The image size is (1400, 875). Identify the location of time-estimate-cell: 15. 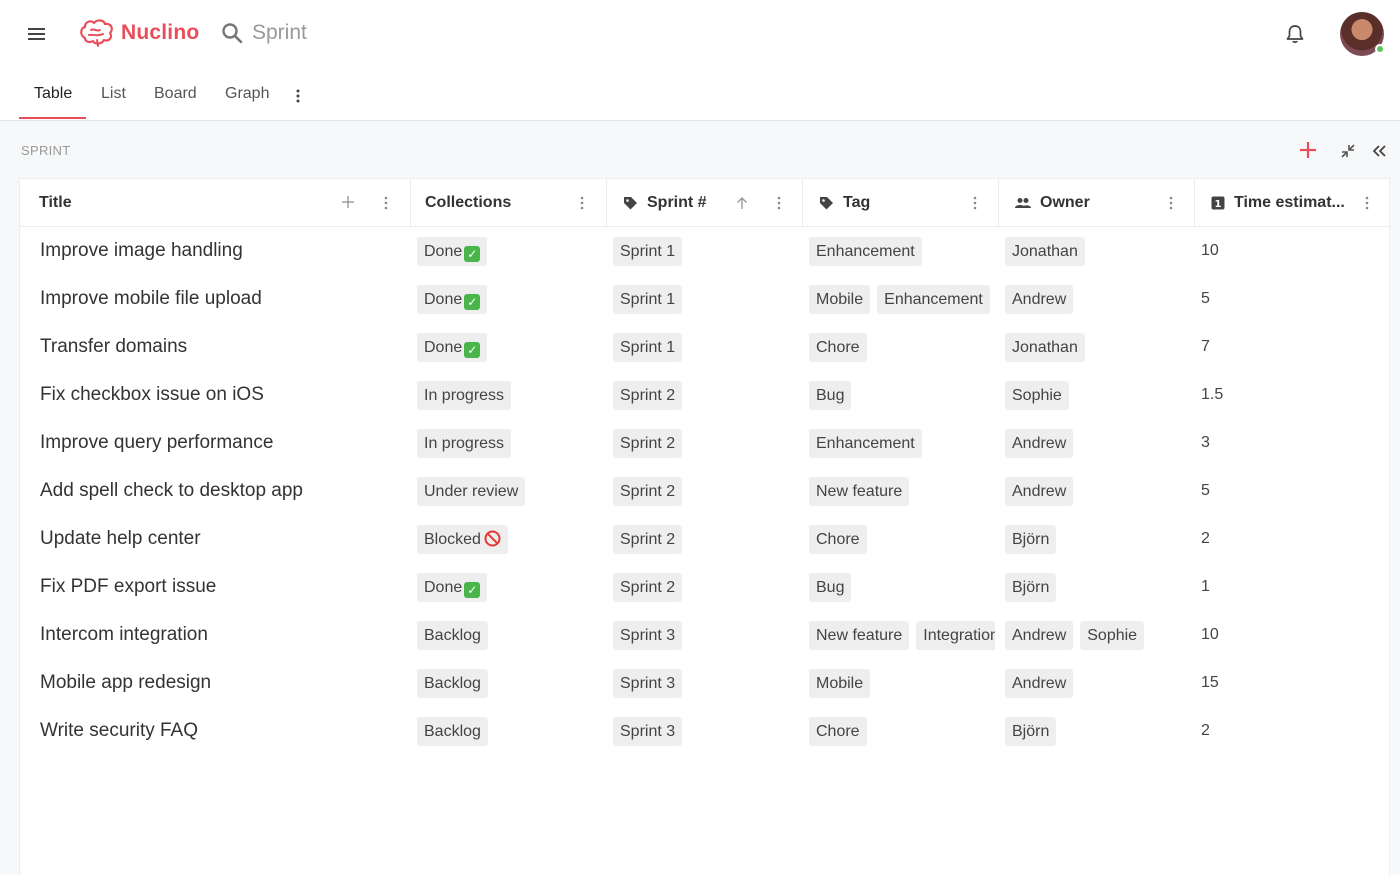
(1294, 683).